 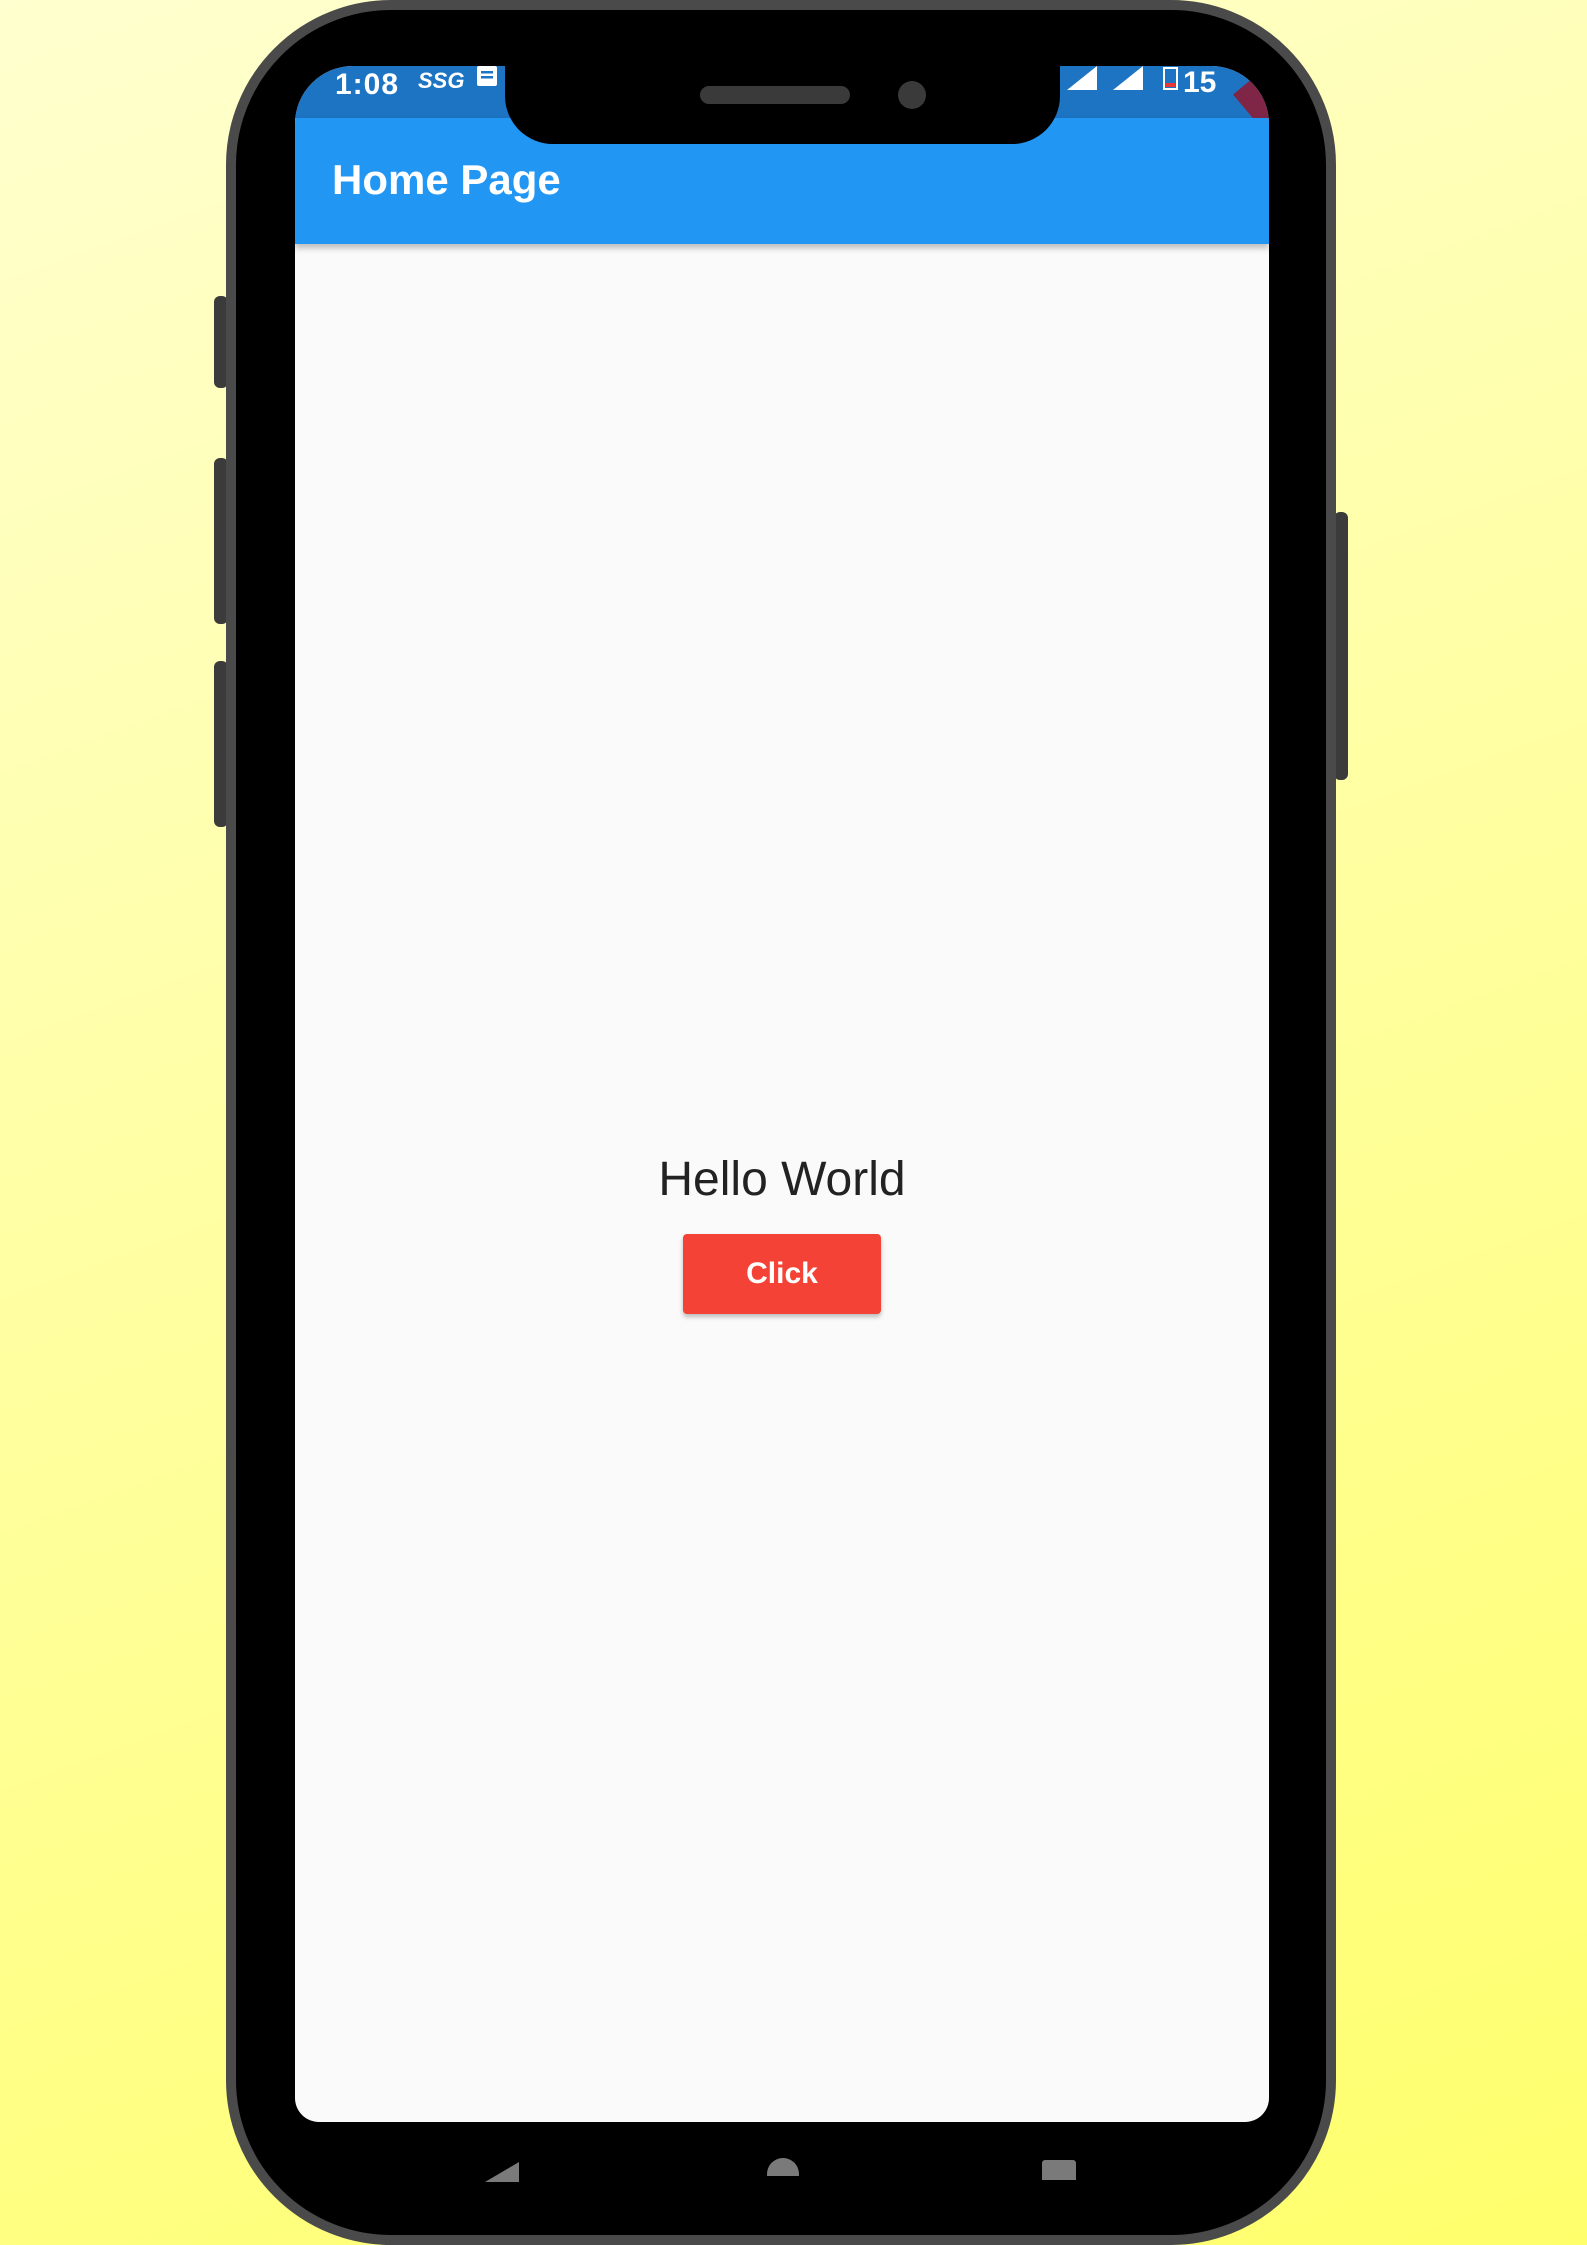 I want to click on power-button, so click(x=1341, y=646).